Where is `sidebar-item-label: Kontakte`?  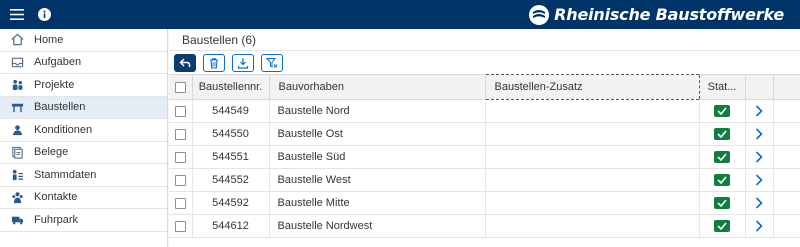
sidebar-item-label: Kontakte is located at coordinates (56, 197).